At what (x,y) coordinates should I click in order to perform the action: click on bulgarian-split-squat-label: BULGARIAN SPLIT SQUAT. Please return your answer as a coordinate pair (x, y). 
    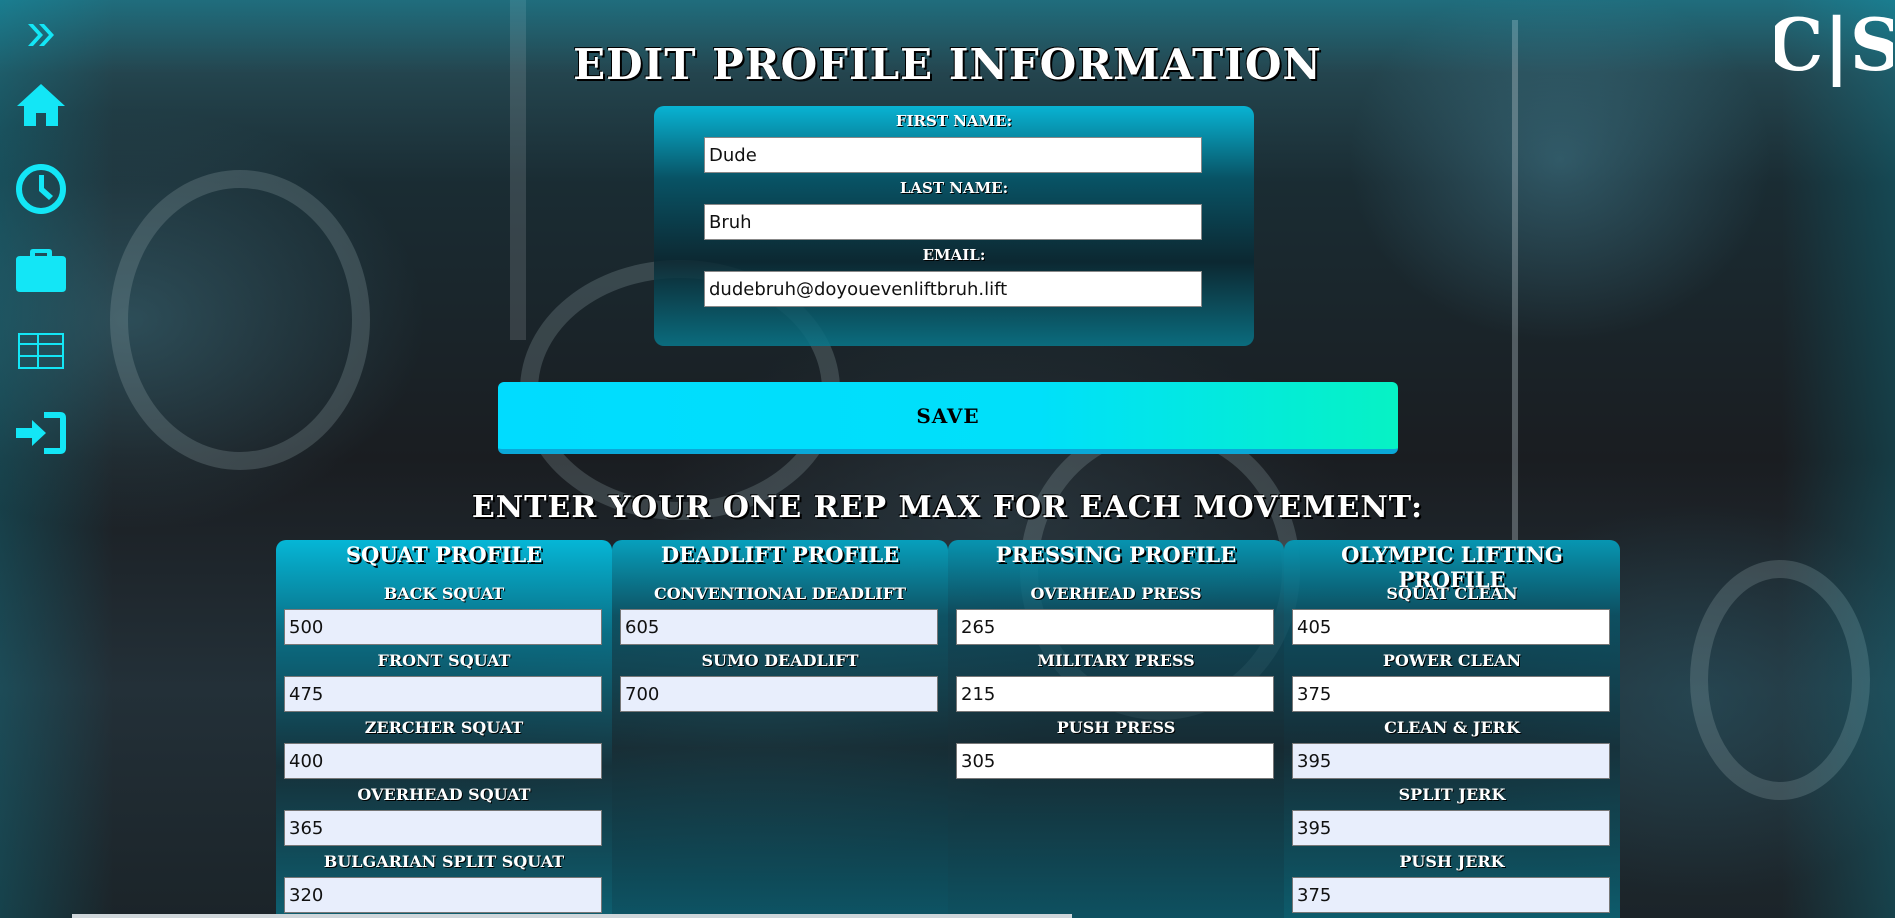
    Looking at the image, I should click on (444, 861).